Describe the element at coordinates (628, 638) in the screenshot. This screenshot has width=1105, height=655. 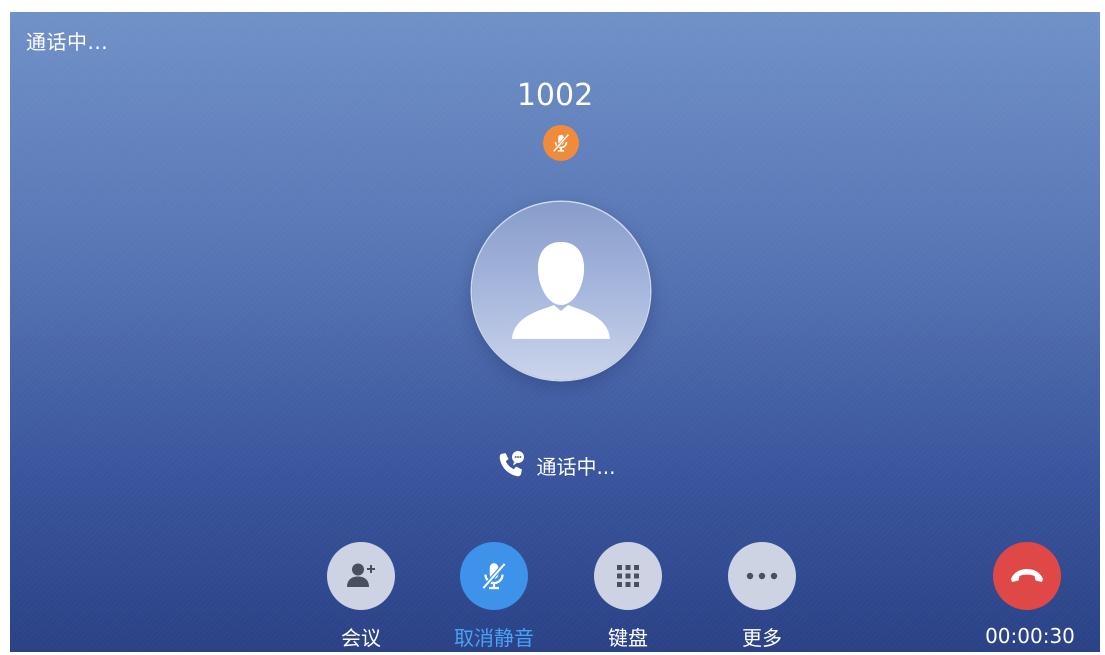
I see `keypad-label: 键盘` at that location.